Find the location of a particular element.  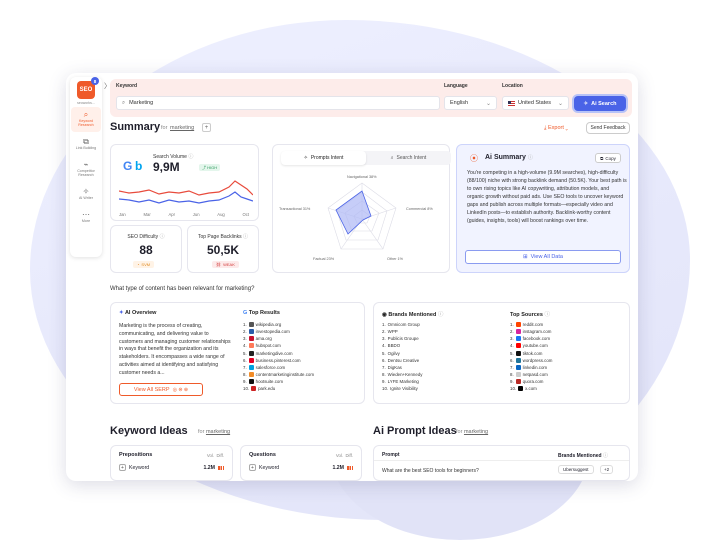

keyword-volume: 1.2M is located at coordinates (209, 467).